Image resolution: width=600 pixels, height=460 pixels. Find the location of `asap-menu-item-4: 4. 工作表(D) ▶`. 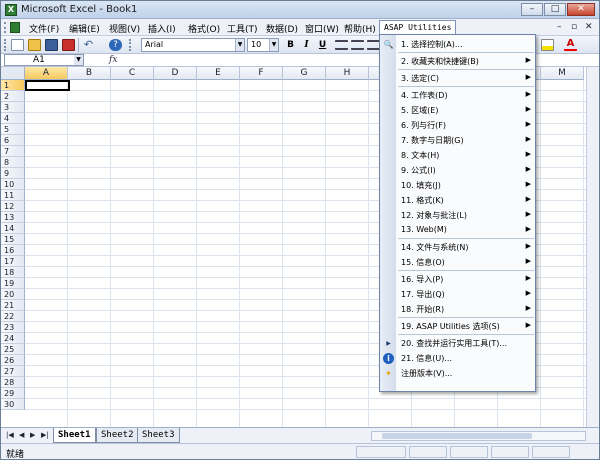

asap-menu-item-4: 4. 工作表(D) ▶ is located at coordinates (457, 95).